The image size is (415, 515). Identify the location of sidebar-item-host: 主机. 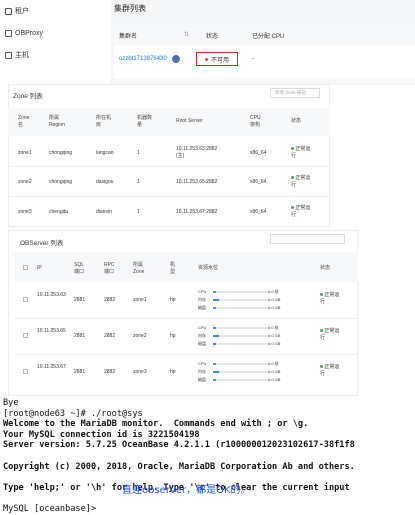
(50, 55).